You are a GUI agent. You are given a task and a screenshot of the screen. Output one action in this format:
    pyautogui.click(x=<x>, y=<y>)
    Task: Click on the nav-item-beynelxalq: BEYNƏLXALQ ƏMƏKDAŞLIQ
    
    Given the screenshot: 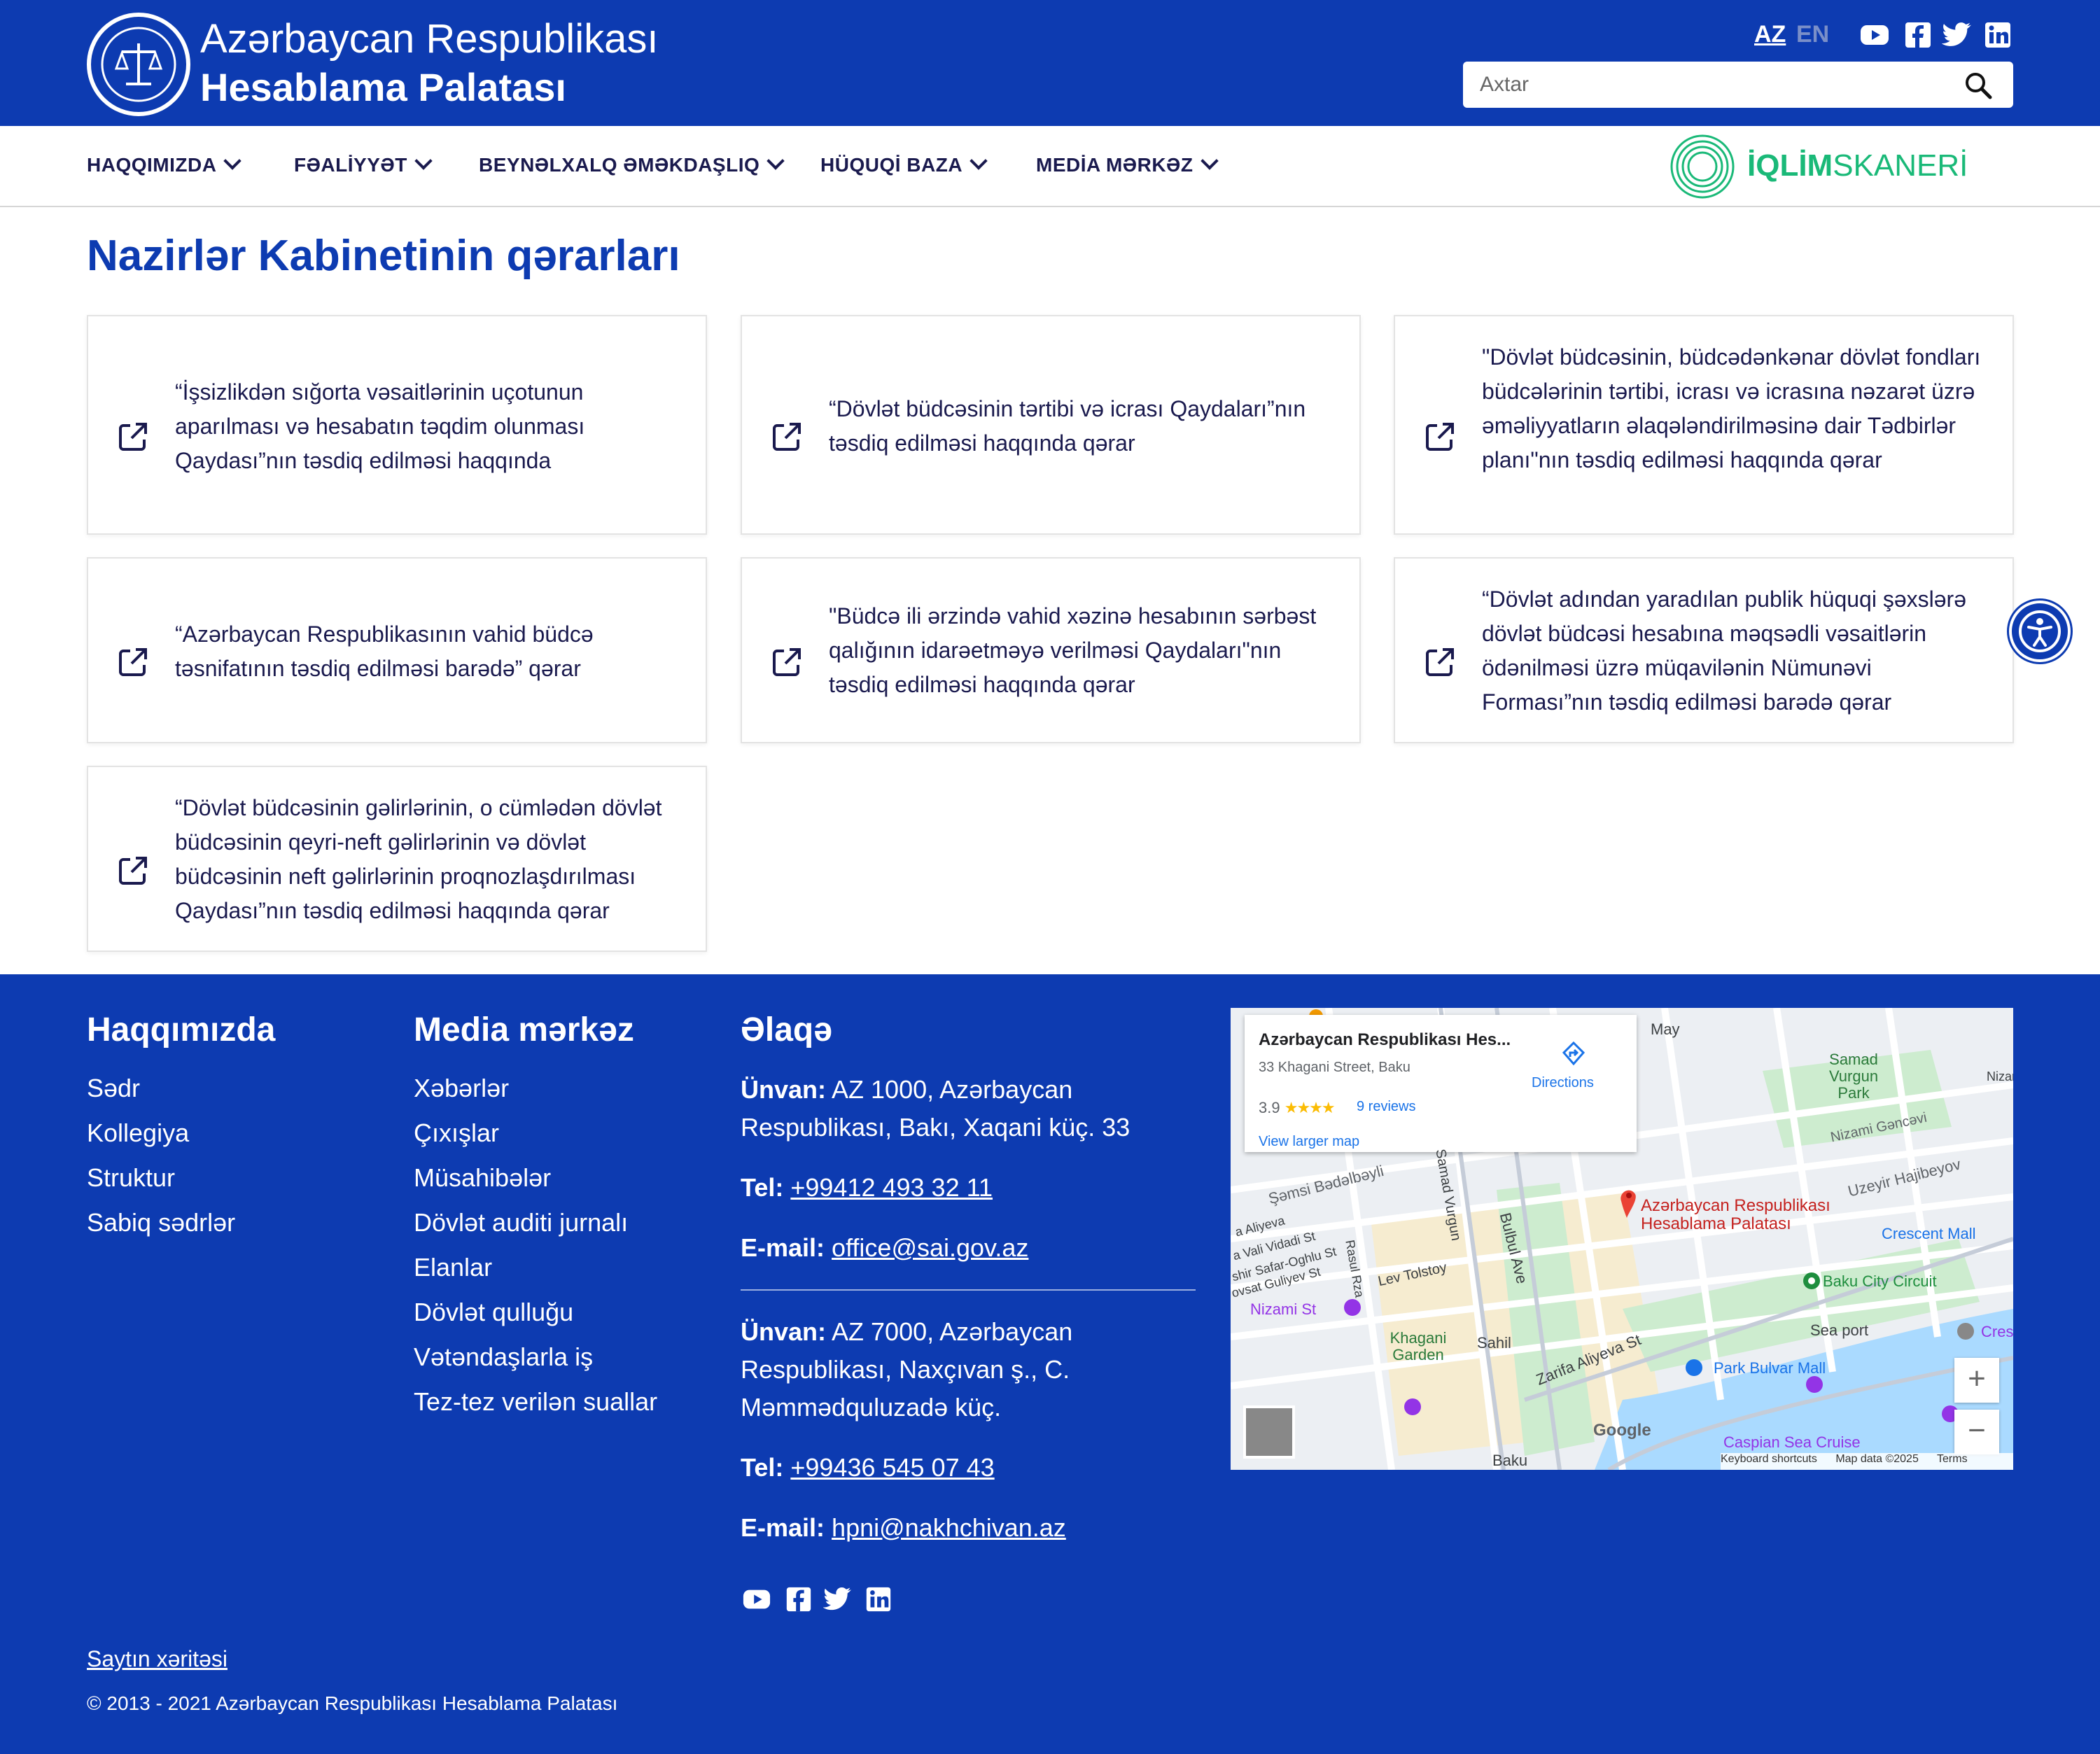 What is the action you would take?
    pyautogui.click(x=632, y=164)
    